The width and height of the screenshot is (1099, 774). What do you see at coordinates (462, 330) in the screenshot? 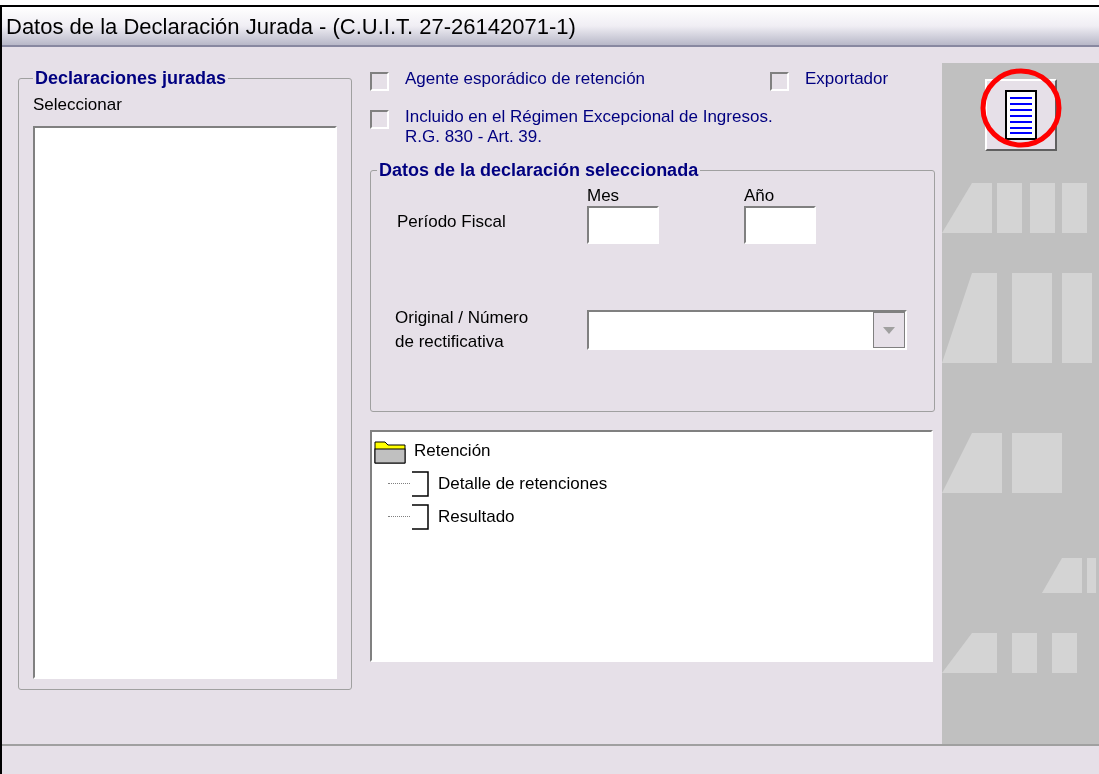
I see `field-label: Original / Número de rectificativa` at bounding box center [462, 330].